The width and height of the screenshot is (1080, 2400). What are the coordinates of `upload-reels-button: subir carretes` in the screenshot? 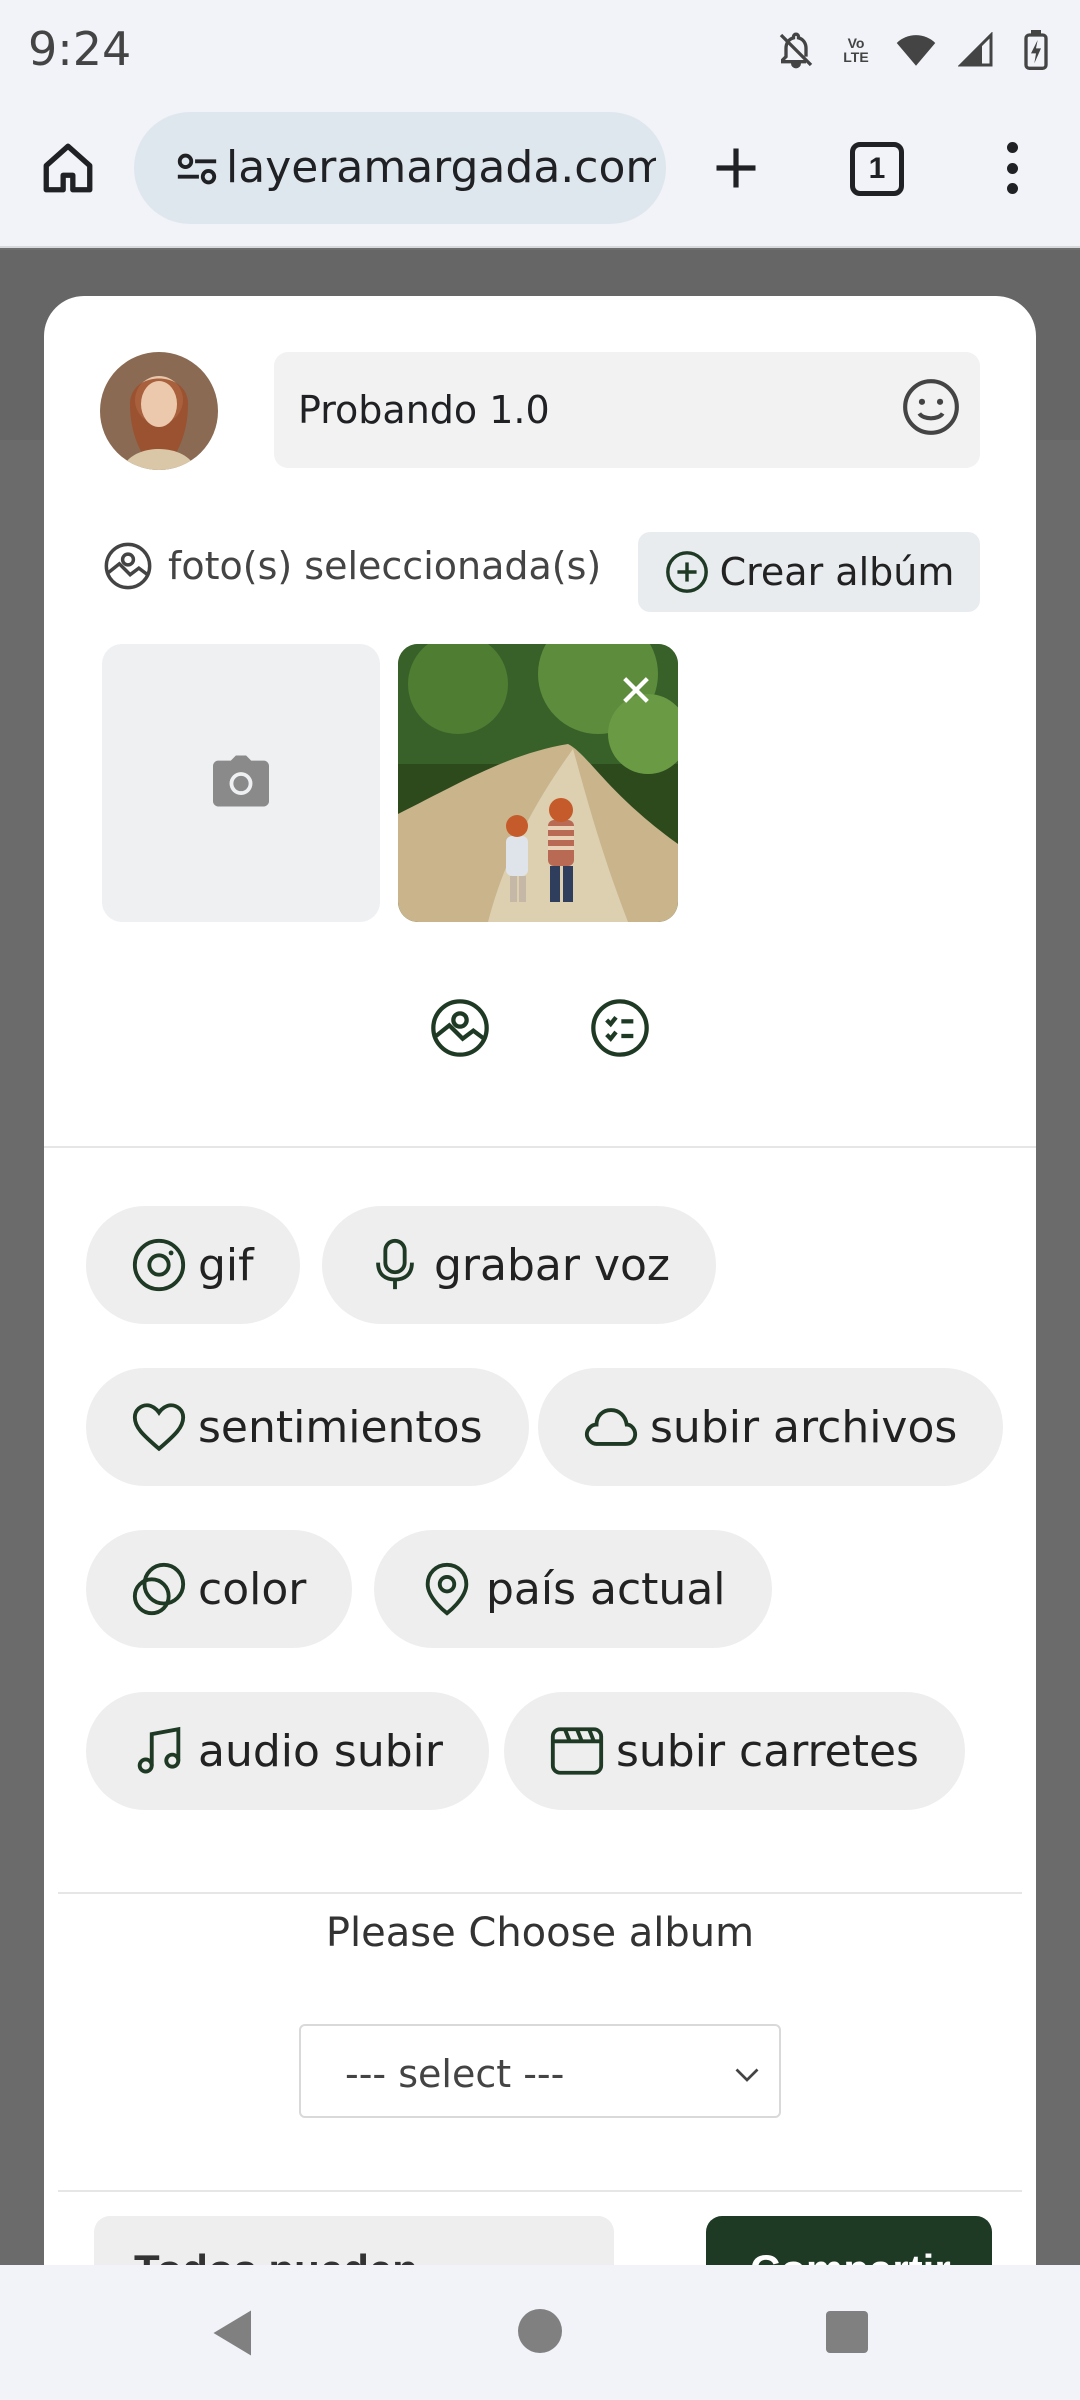 It's located at (734, 1751).